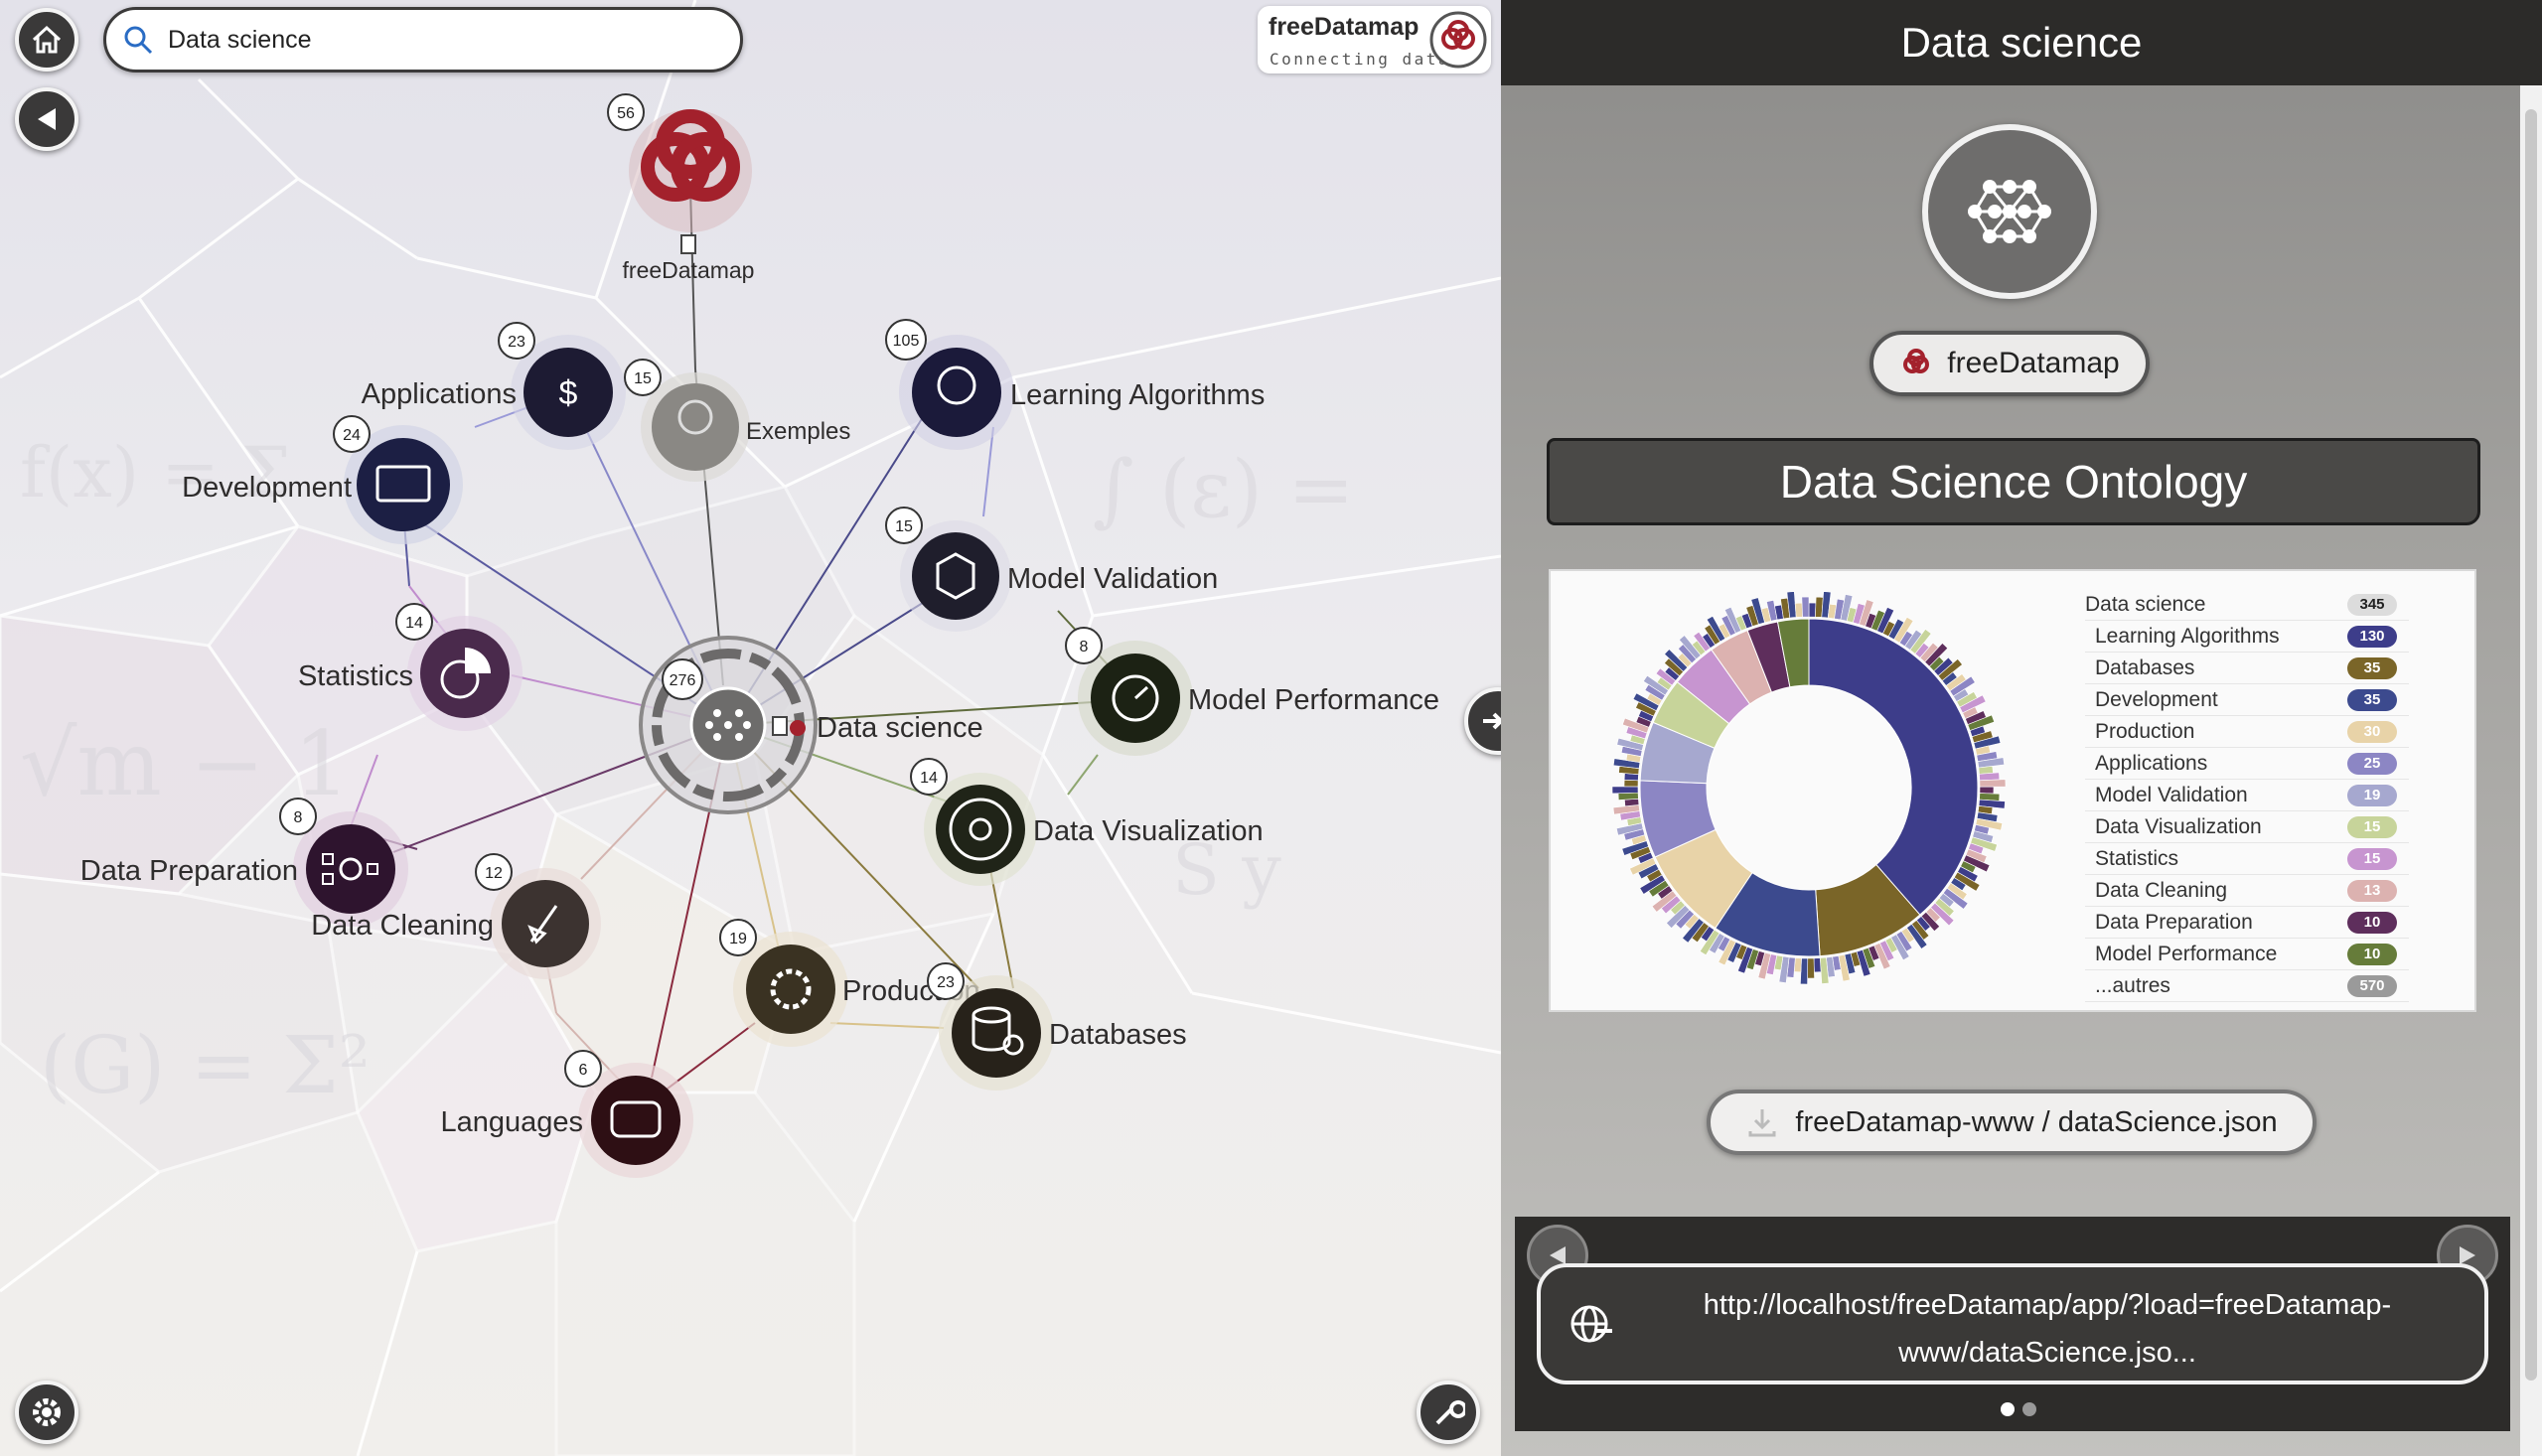 The height and width of the screenshot is (1456, 2542). I want to click on logo-subtitle: Connecting data, so click(1360, 59).